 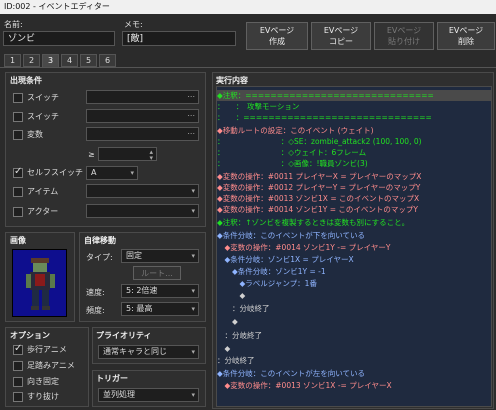 What do you see at coordinates (124, 335) in the screenshot?
I see `priority-title: プライオリティ` at bounding box center [124, 335].